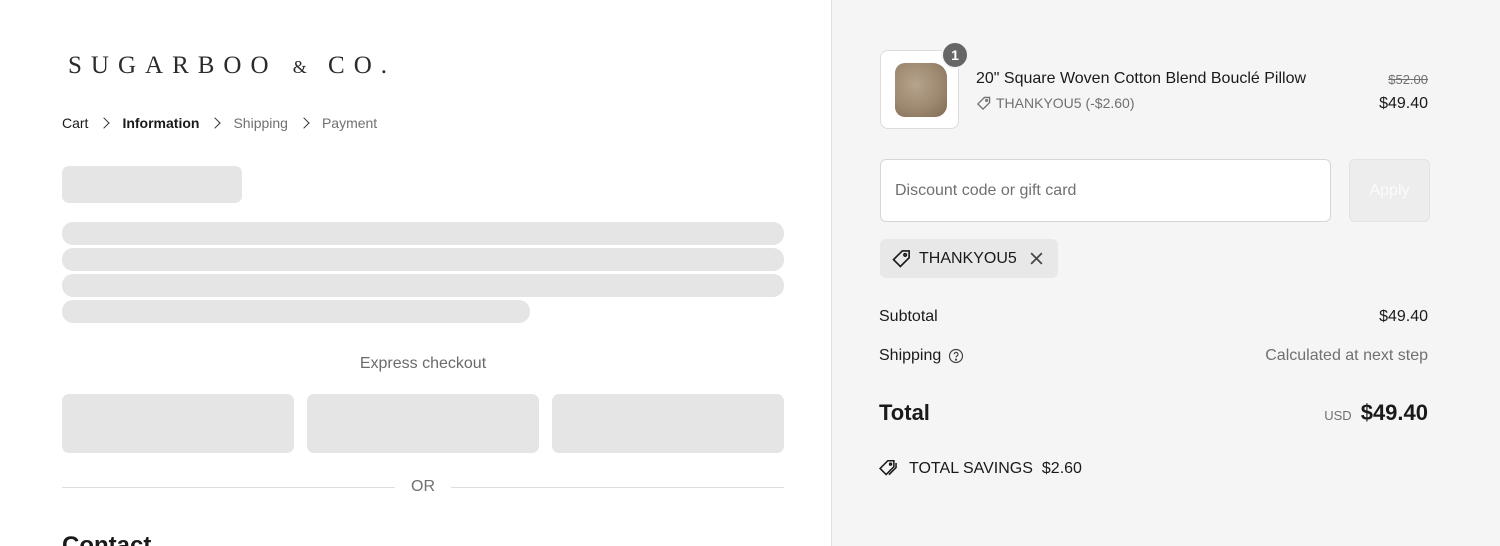  Describe the element at coordinates (910, 355) in the screenshot. I see `shipping-label-text: Shipping` at that location.